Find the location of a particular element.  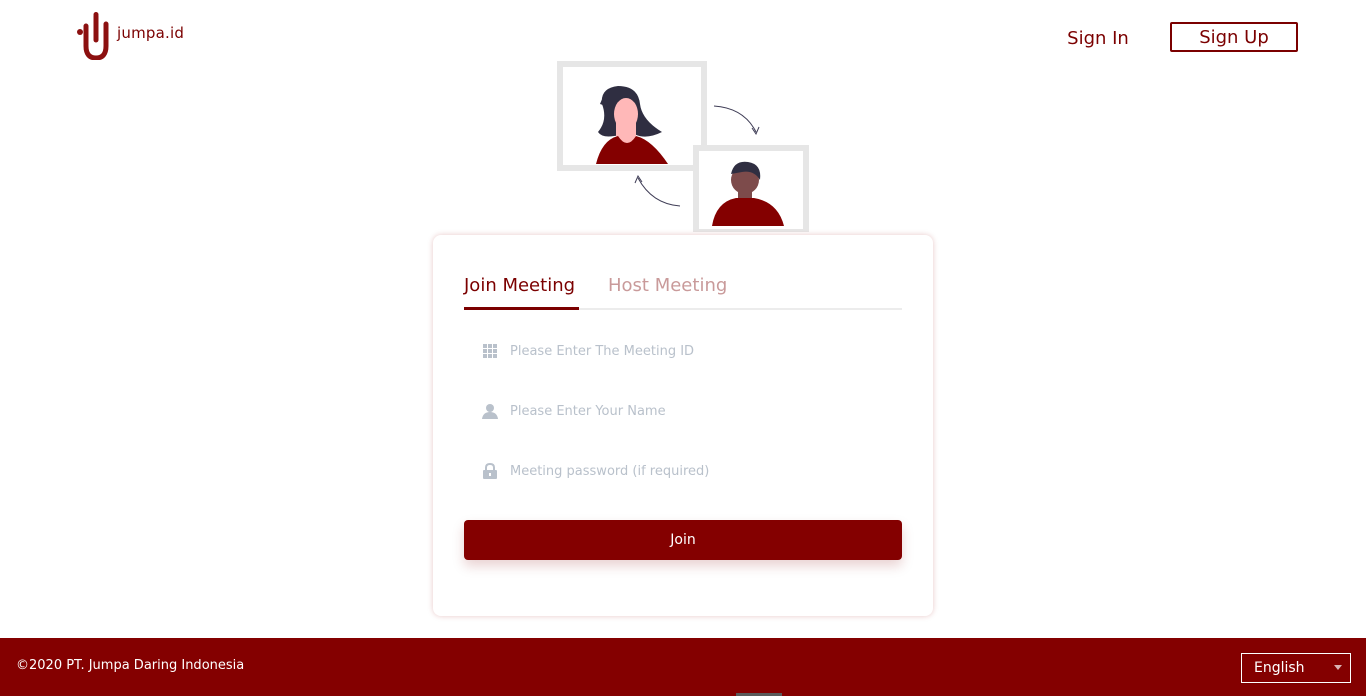

video-call-illustration is located at coordinates (683, 146).